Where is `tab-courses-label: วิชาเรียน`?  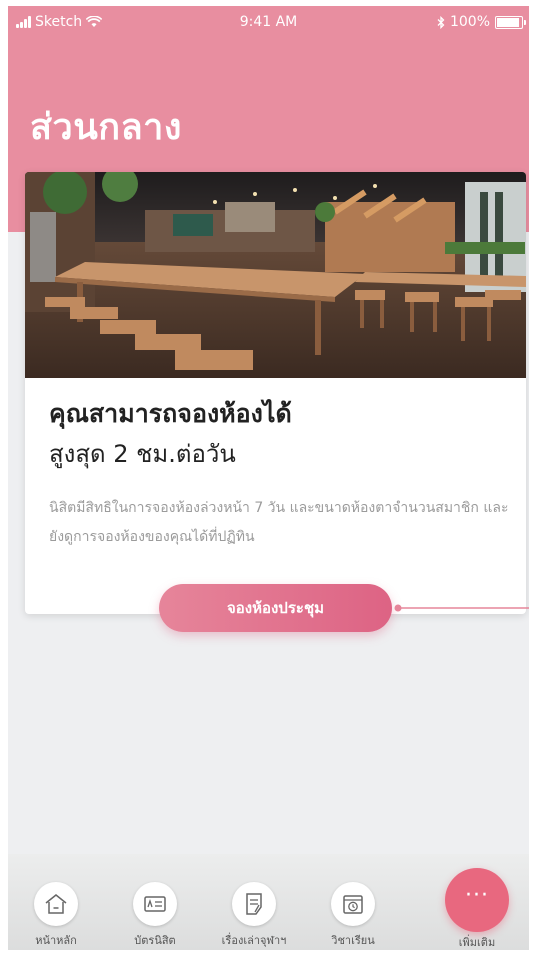 tab-courses-label: วิชาเรียน is located at coordinates (353, 940).